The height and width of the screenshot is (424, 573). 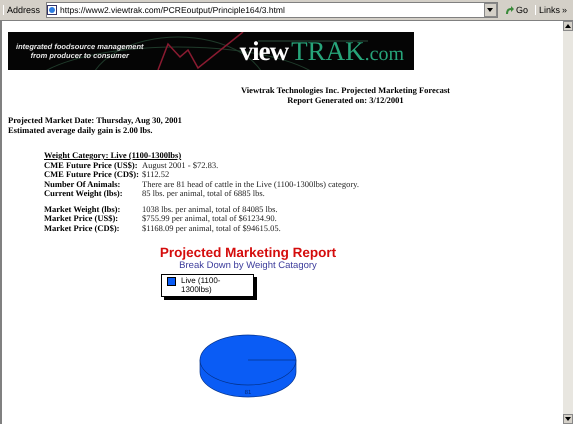 I want to click on daily-gain: Estimated average daily gain is 2.00 lbs., so click(x=81, y=130).